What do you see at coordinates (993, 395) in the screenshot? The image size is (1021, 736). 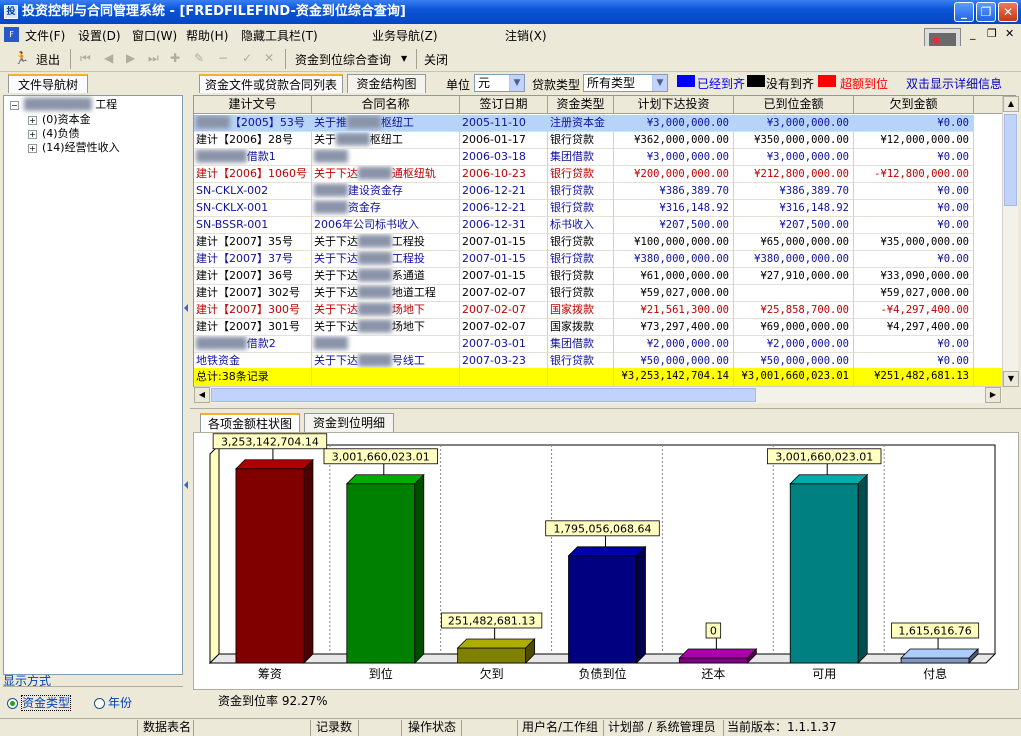 I see `scroll-right-icon: ▶` at bounding box center [993, 395].